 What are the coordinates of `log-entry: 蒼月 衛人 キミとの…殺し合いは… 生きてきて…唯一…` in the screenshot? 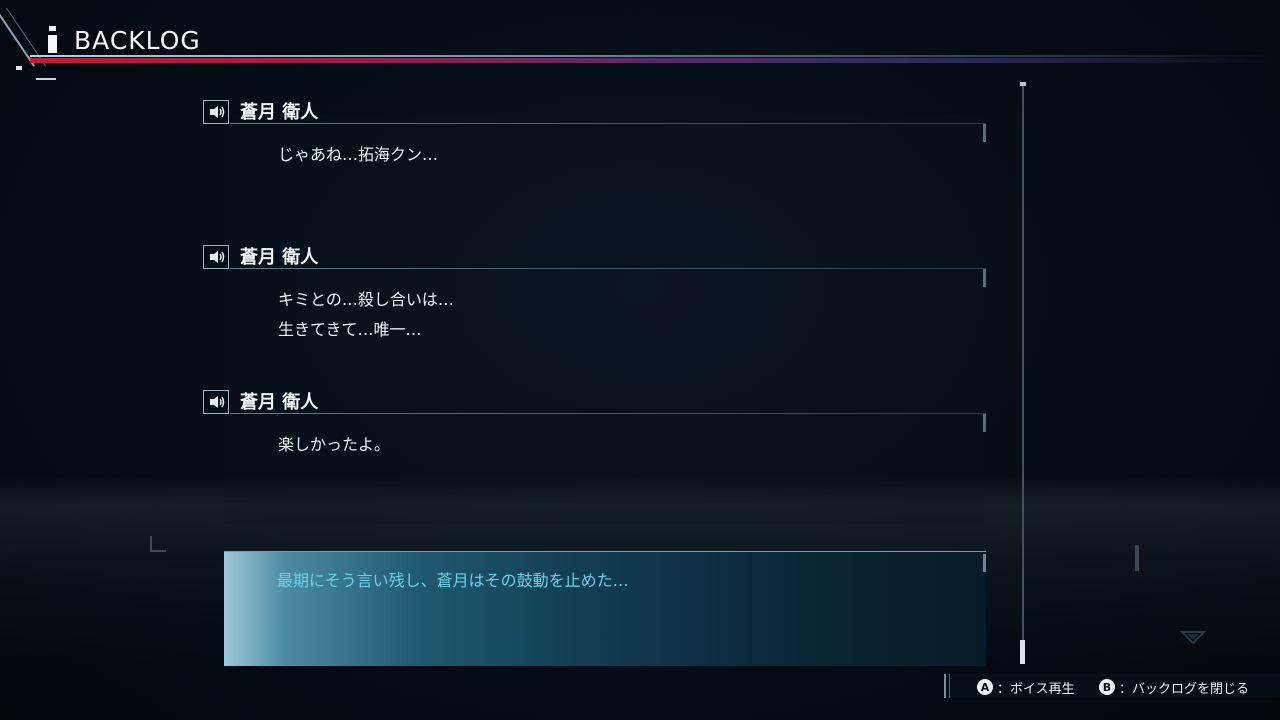 It's located at (600, 295).